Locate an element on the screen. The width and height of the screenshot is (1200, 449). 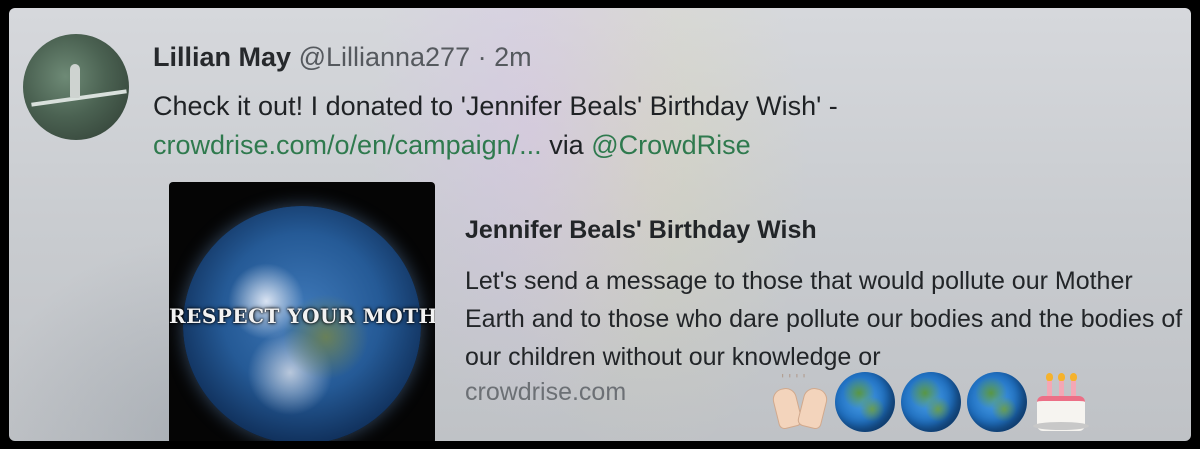
cake-plate is located at coordinates (1061, 426).